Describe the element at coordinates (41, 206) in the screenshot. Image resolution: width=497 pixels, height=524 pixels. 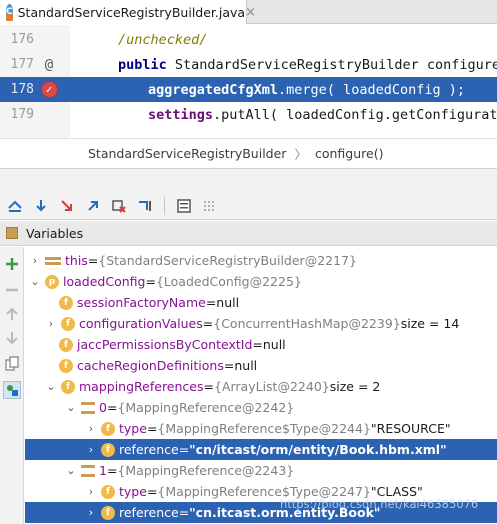
I see `step-into-icon` at that location.